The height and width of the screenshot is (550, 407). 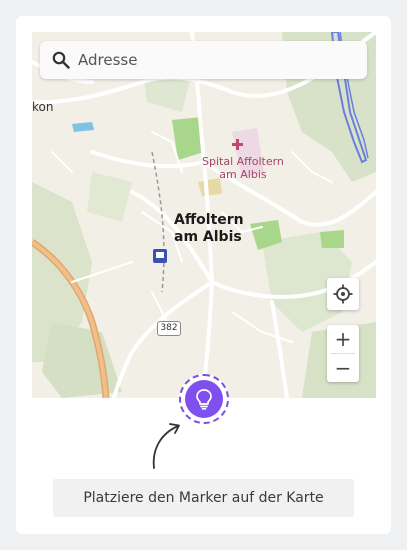 I want to click on zoom-controls: + −, so click(x=343, y=353).